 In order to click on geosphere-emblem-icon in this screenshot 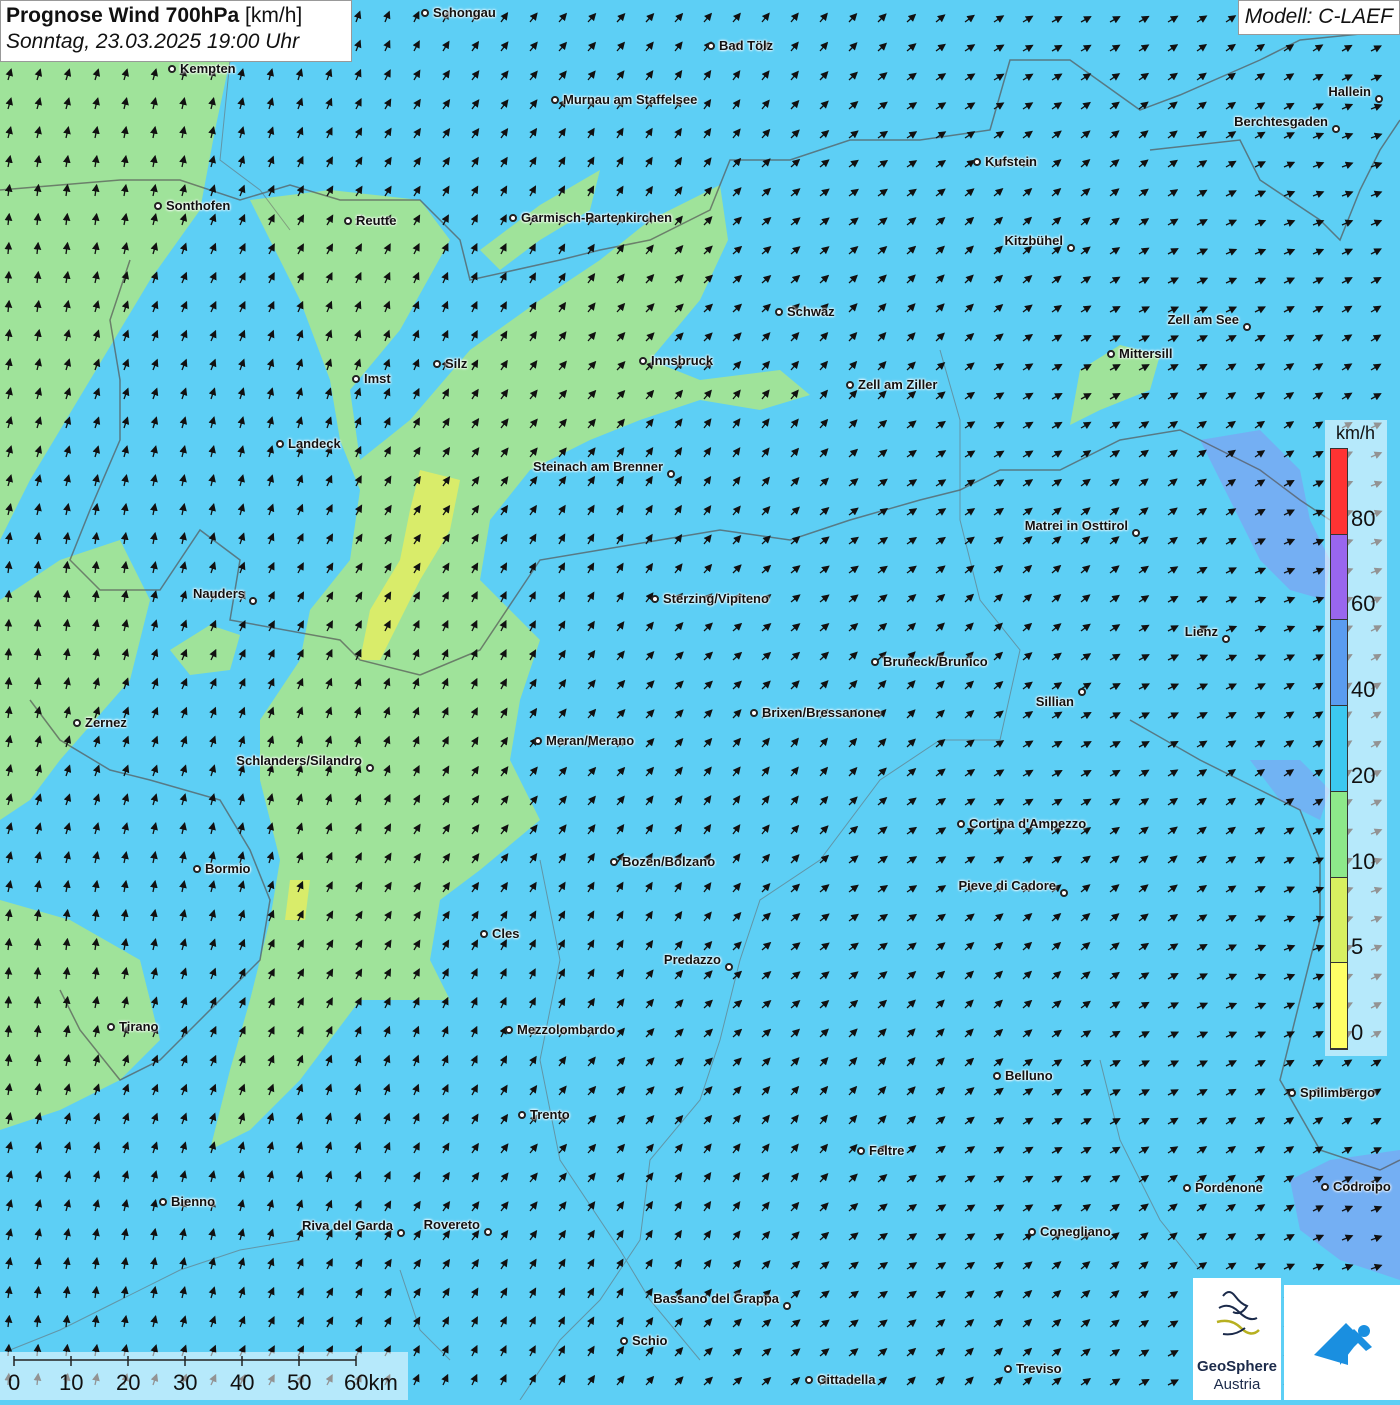, I will do `click(1238, 1313)`.